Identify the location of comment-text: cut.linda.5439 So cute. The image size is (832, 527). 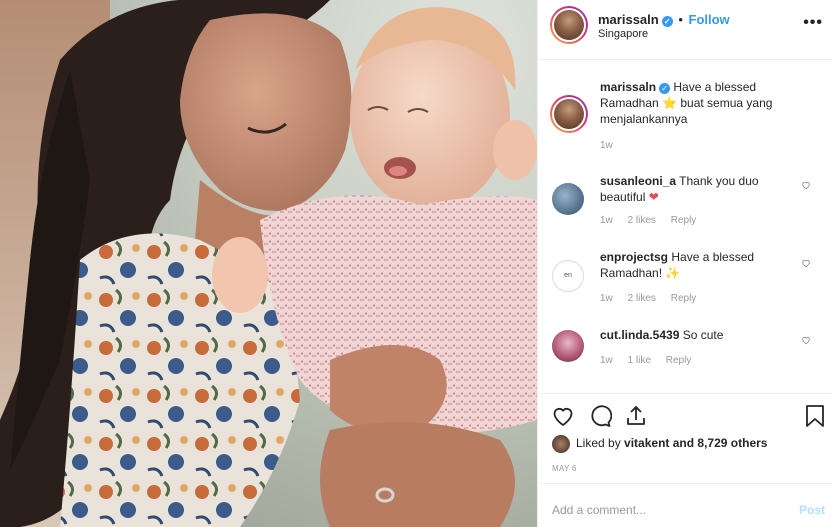
(662, 335).